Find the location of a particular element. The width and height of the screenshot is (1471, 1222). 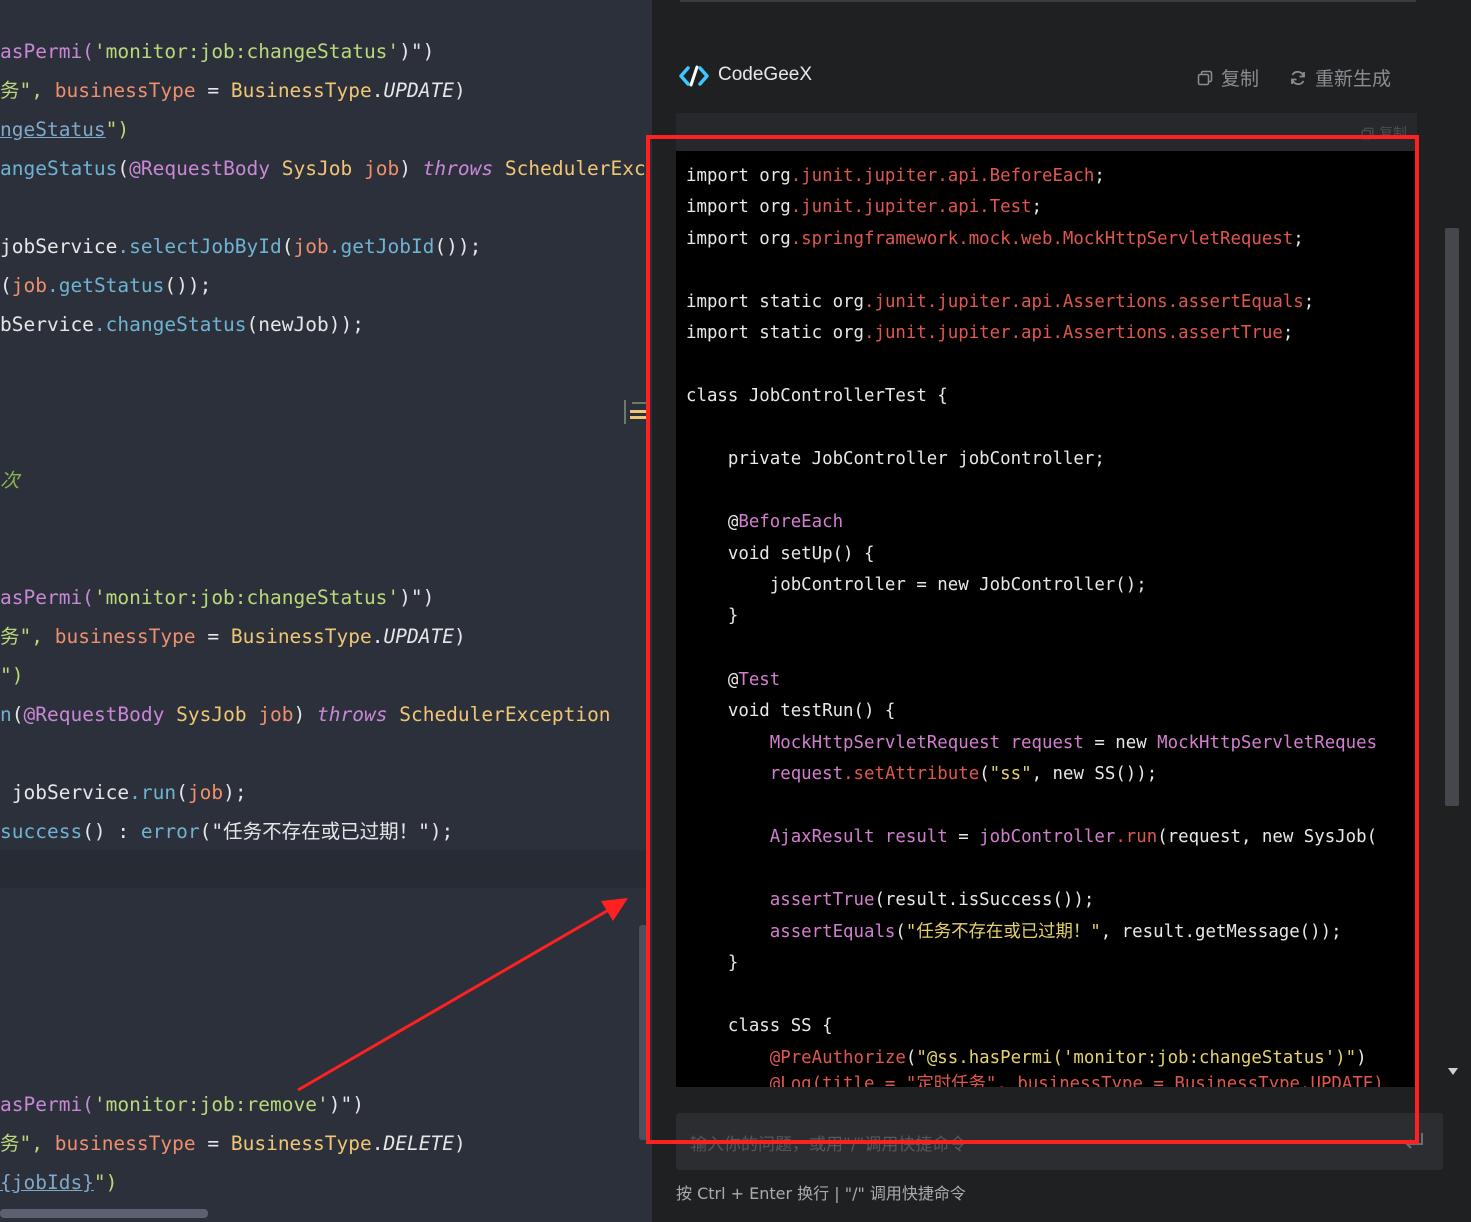

code-token: 次 is located at coordinates (10, 480).